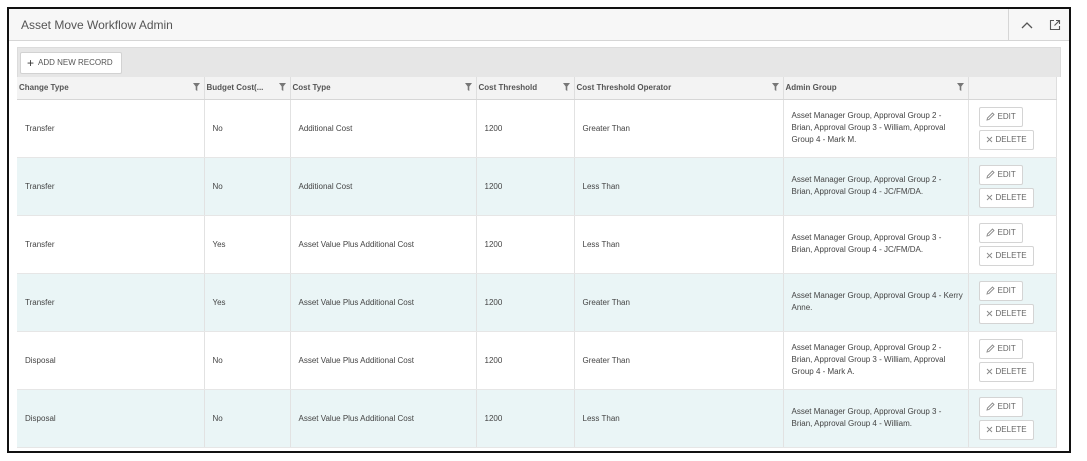  I want to click on col-header-cost-threshold-operator: Cost Threshold Operator, so click(679, 88).